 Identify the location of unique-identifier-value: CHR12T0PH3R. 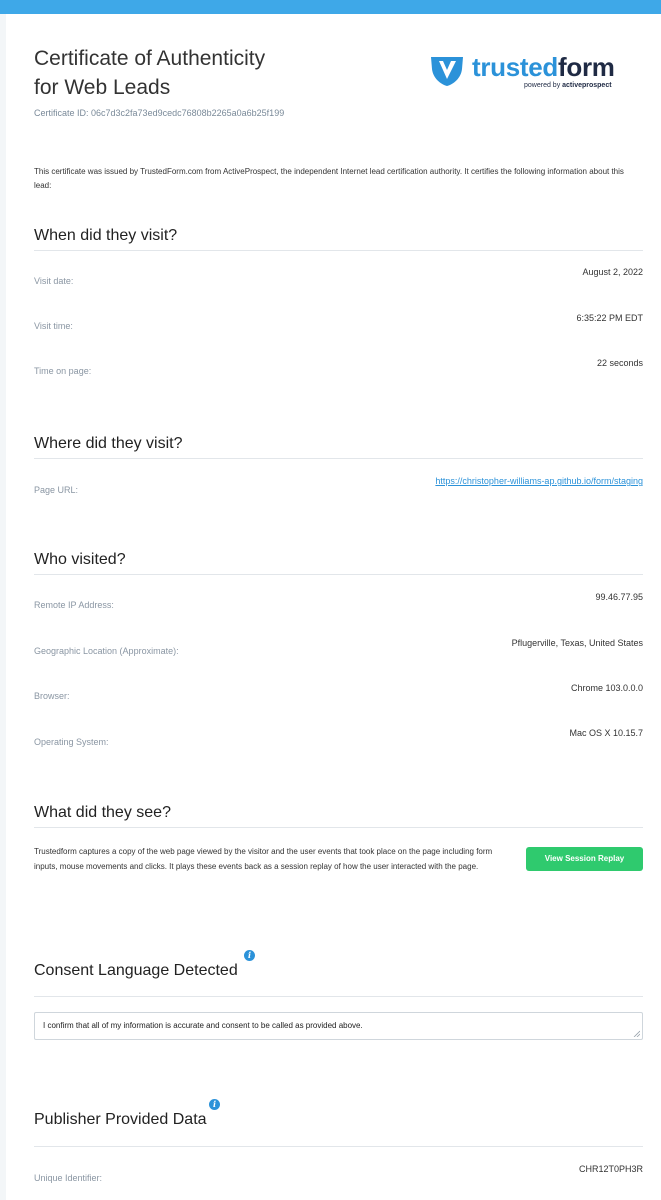
(610, 1169).